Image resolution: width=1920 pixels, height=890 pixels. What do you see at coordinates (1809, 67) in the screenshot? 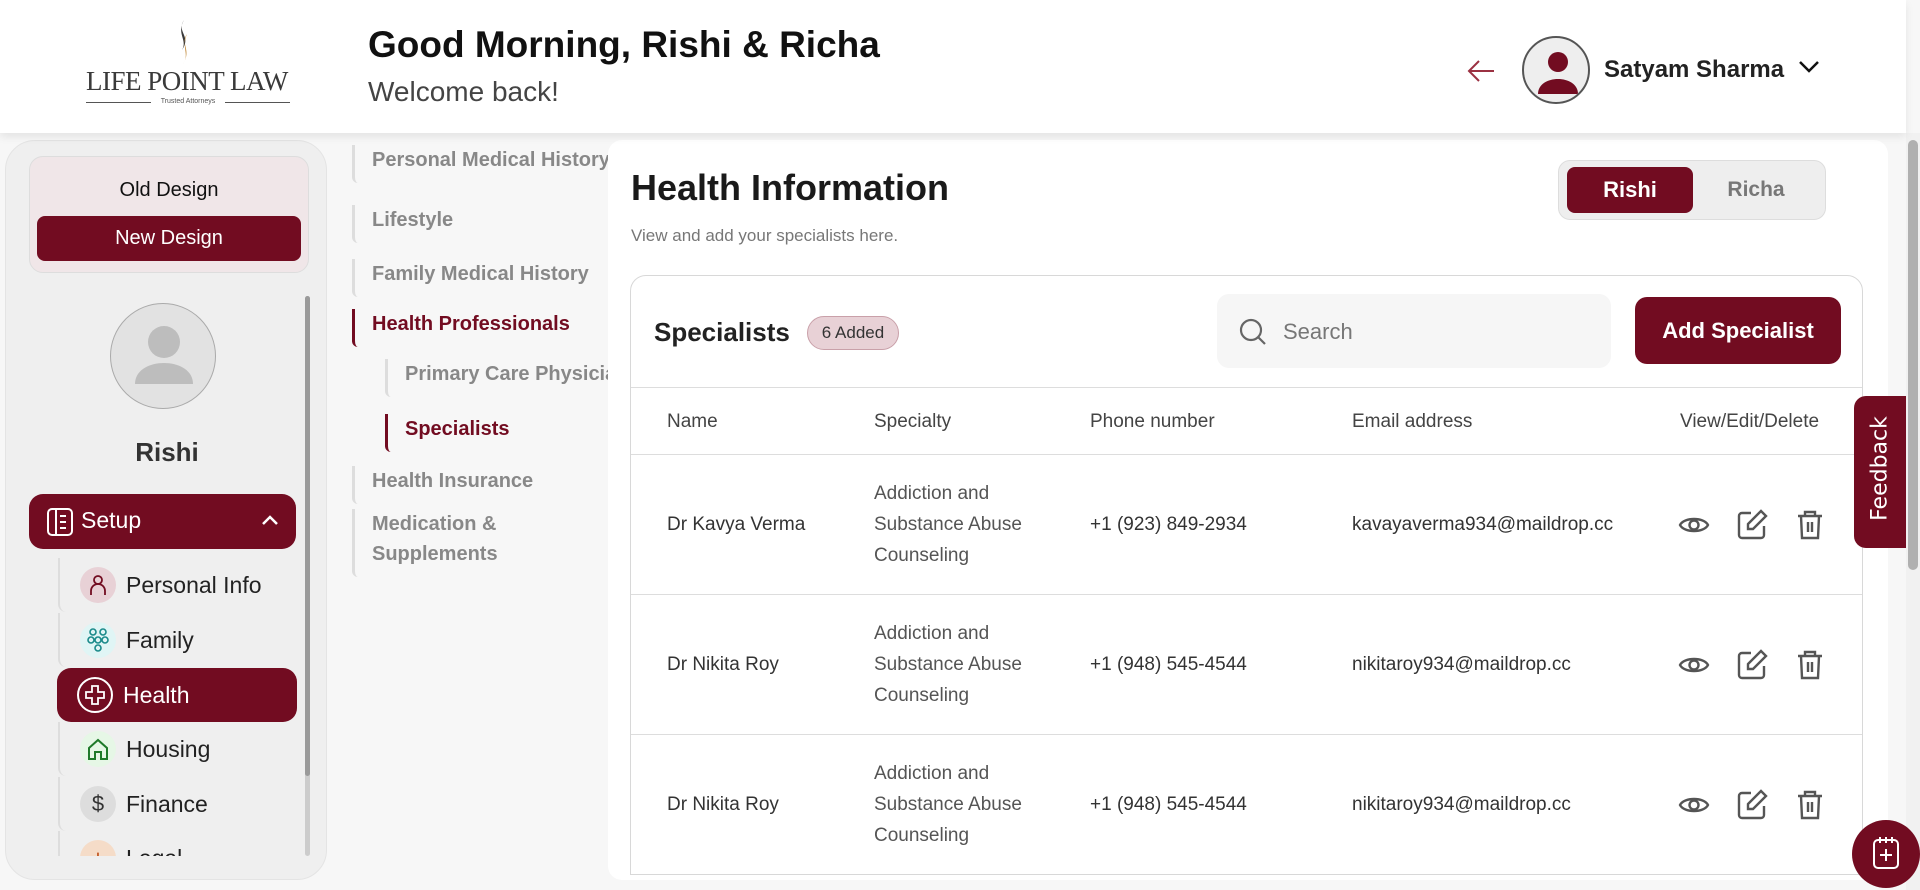
I see `chevron-down-icon` at bounding box center [1809, 67].